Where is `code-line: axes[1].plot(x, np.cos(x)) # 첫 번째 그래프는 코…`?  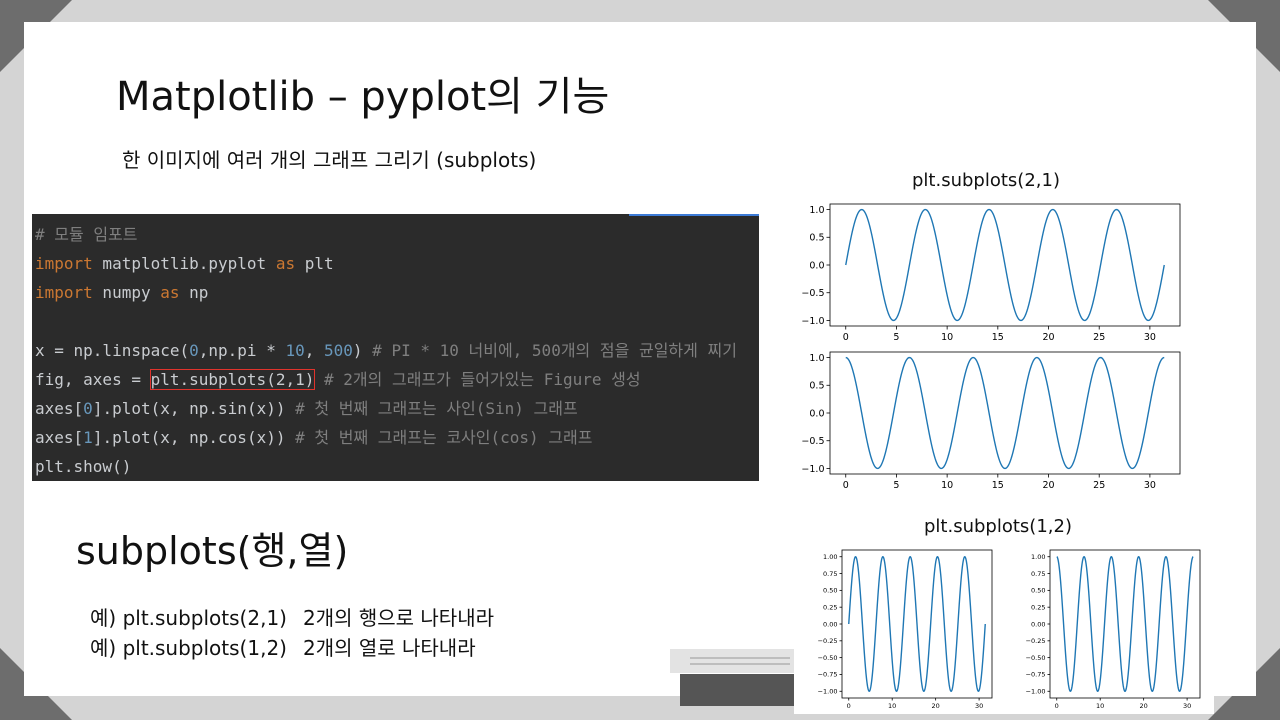
code-line: axes[1].plot(x, np.cos(x)) # 첫 번째 그래프는 코… is located at coordinates (386, 437).